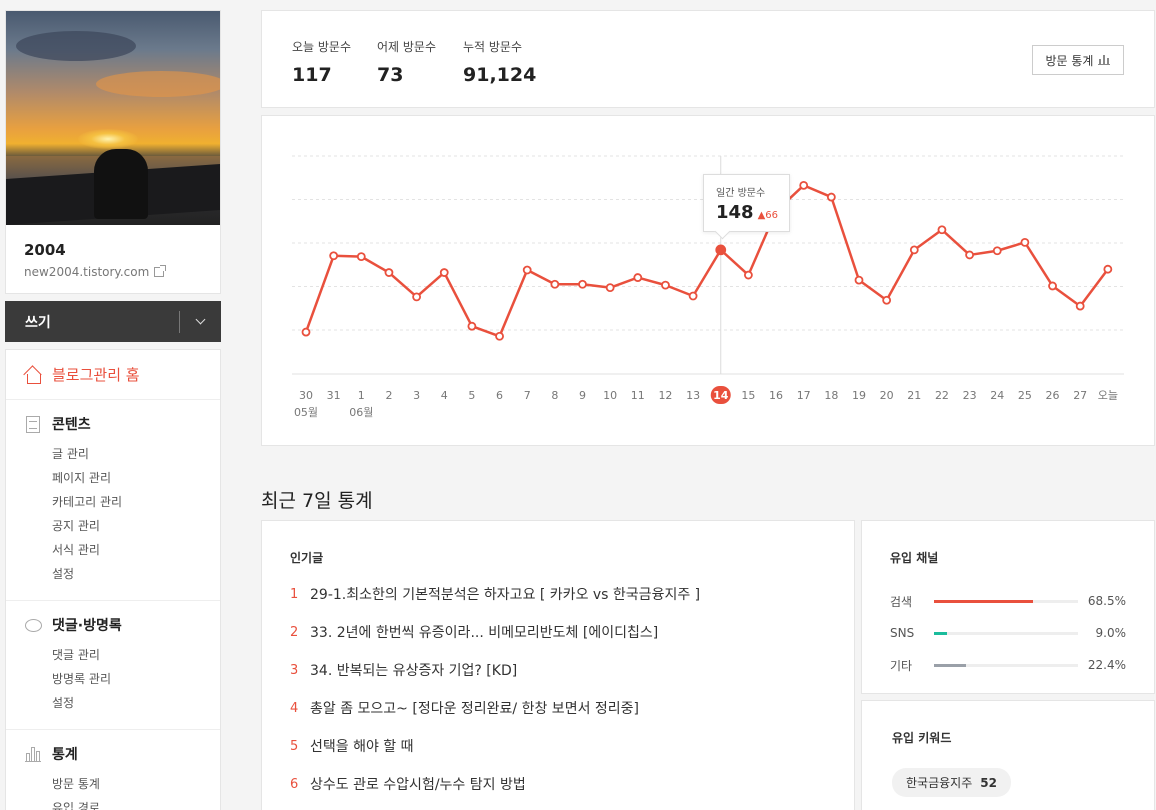 The width and height of the screenshot is (1156, 810). Describe the element at coordinates (748, 395) in the screenshot. I see `x-tick-label: 15` at that location.